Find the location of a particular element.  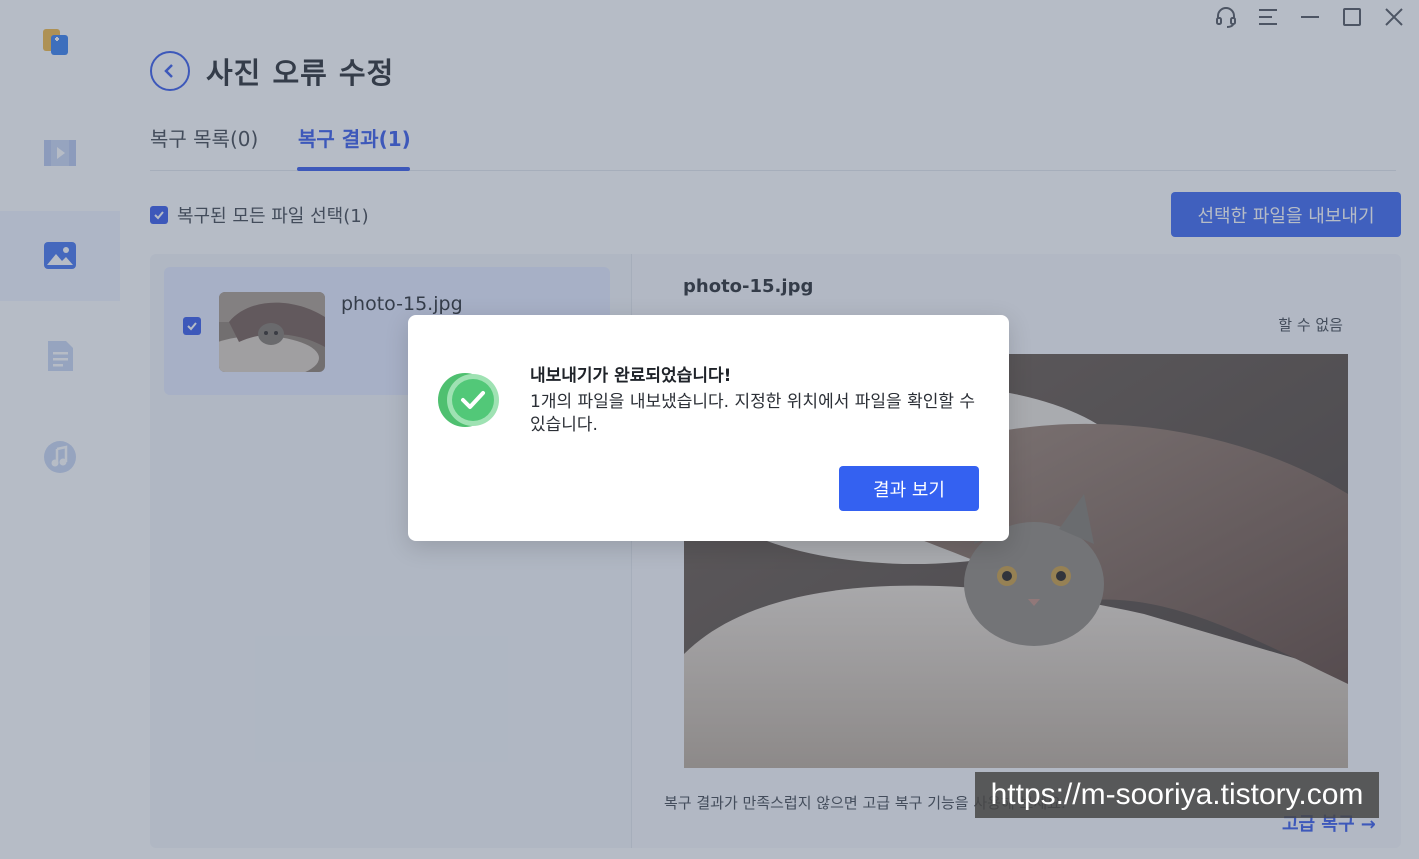

success-check-icon is located at coordinates (468, 400).